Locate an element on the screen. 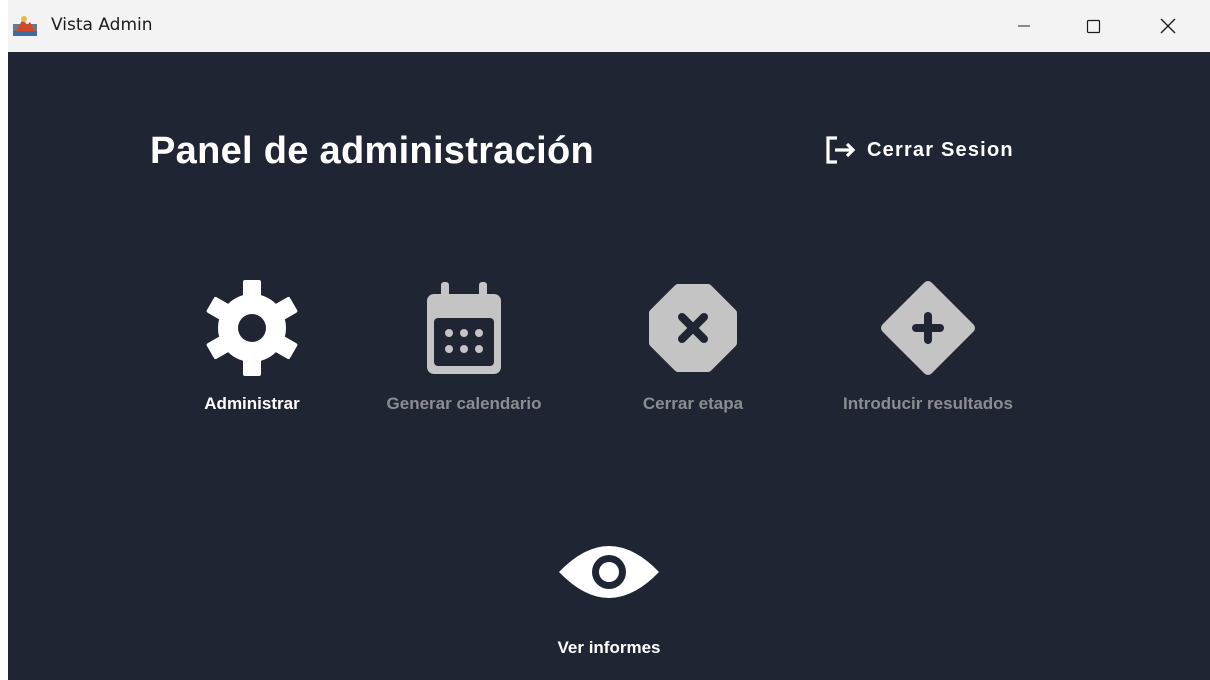 This screenshot has height=680, width=1210. cerrar-etapa-label: Cerrar etapa is located at coordinates (693, 403).